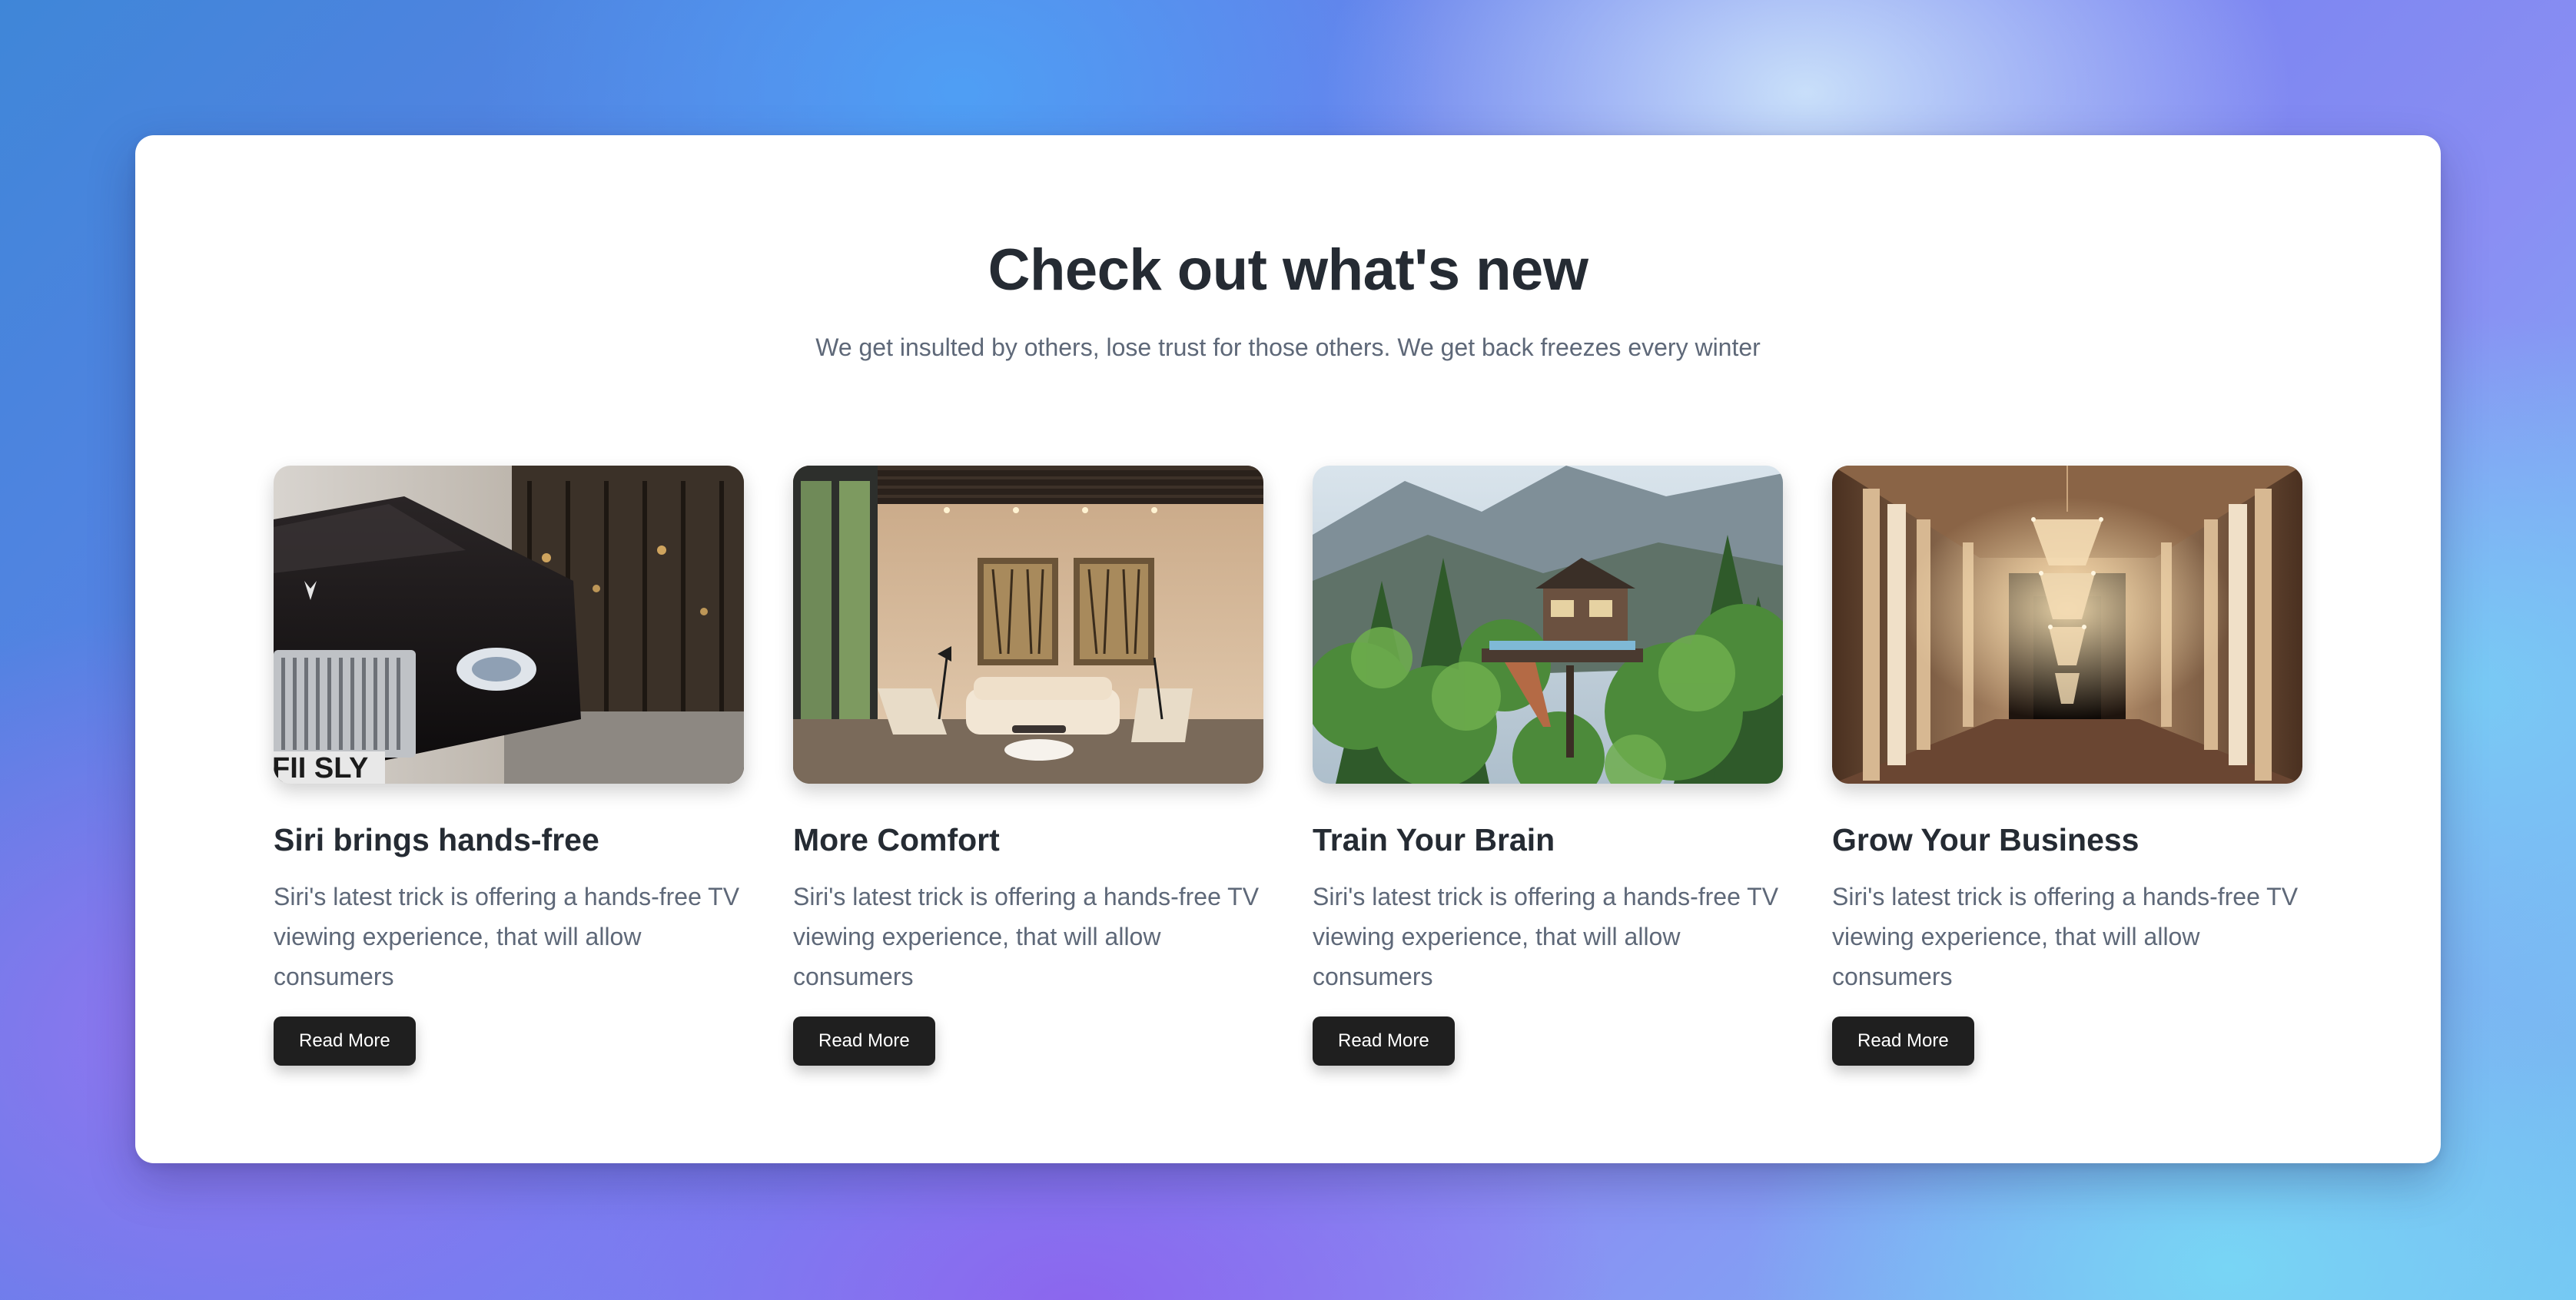  I want to click on article-title: Siri brings hands-free, so click(436, 839).